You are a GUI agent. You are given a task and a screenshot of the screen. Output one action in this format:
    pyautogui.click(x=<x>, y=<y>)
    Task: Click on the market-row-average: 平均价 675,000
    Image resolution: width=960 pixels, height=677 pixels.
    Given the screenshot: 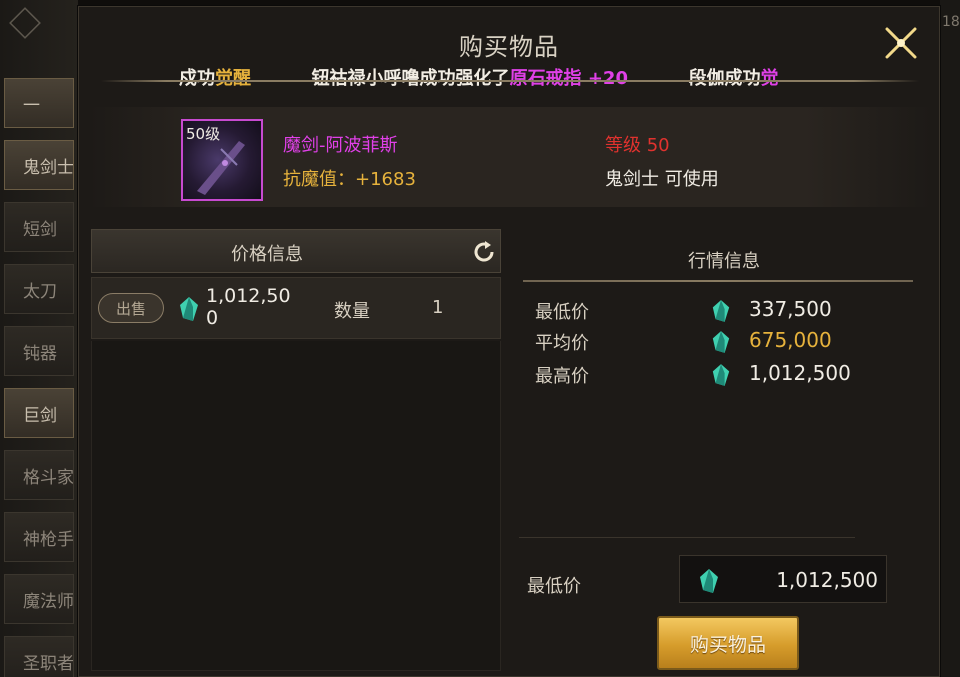 What is the action you would take?
    pyautogui.click(x=725, y=341)
    